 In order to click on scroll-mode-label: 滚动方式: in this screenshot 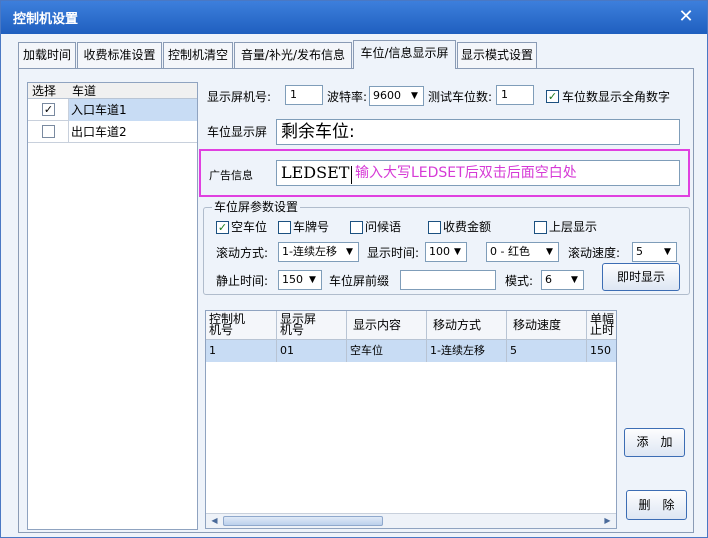, I will do `click(242, 253)`.